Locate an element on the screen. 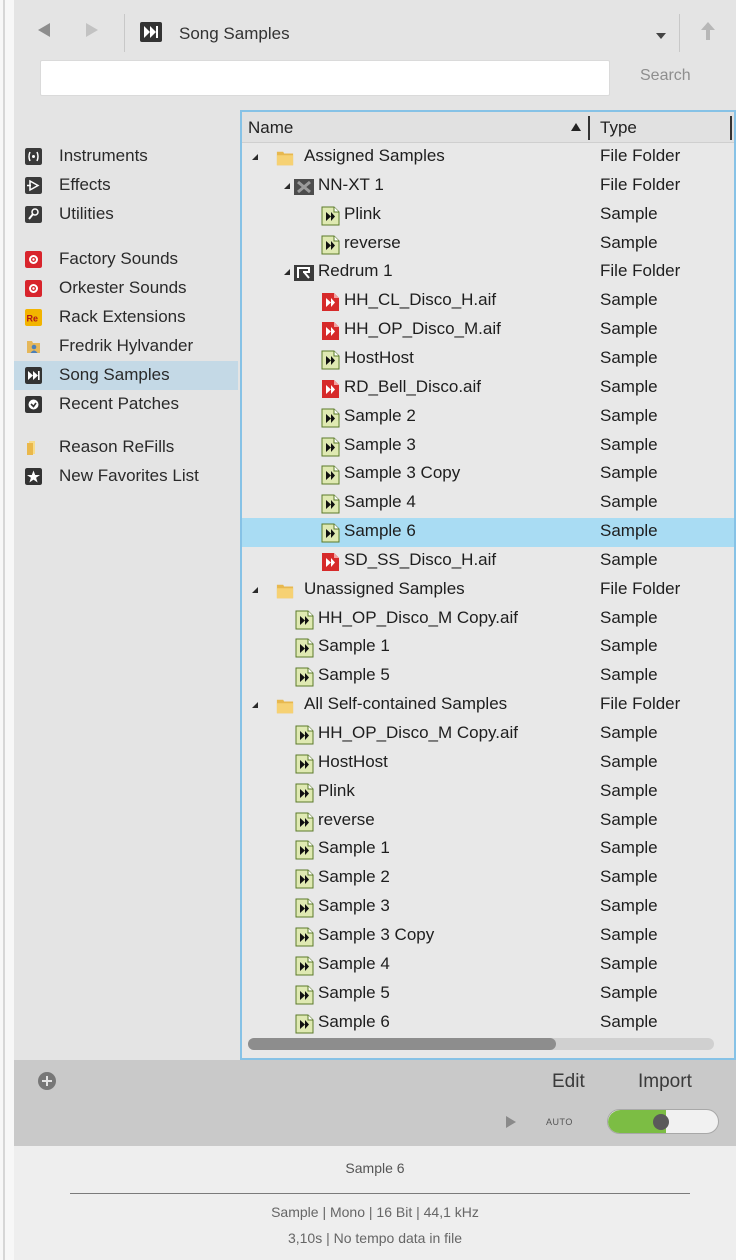 Image resolution: width=736 pixels, height=1260 pixels. sidebar-item-fredrik-hylvander: Fredrik Hylvander is located at coordinates (126, 346).